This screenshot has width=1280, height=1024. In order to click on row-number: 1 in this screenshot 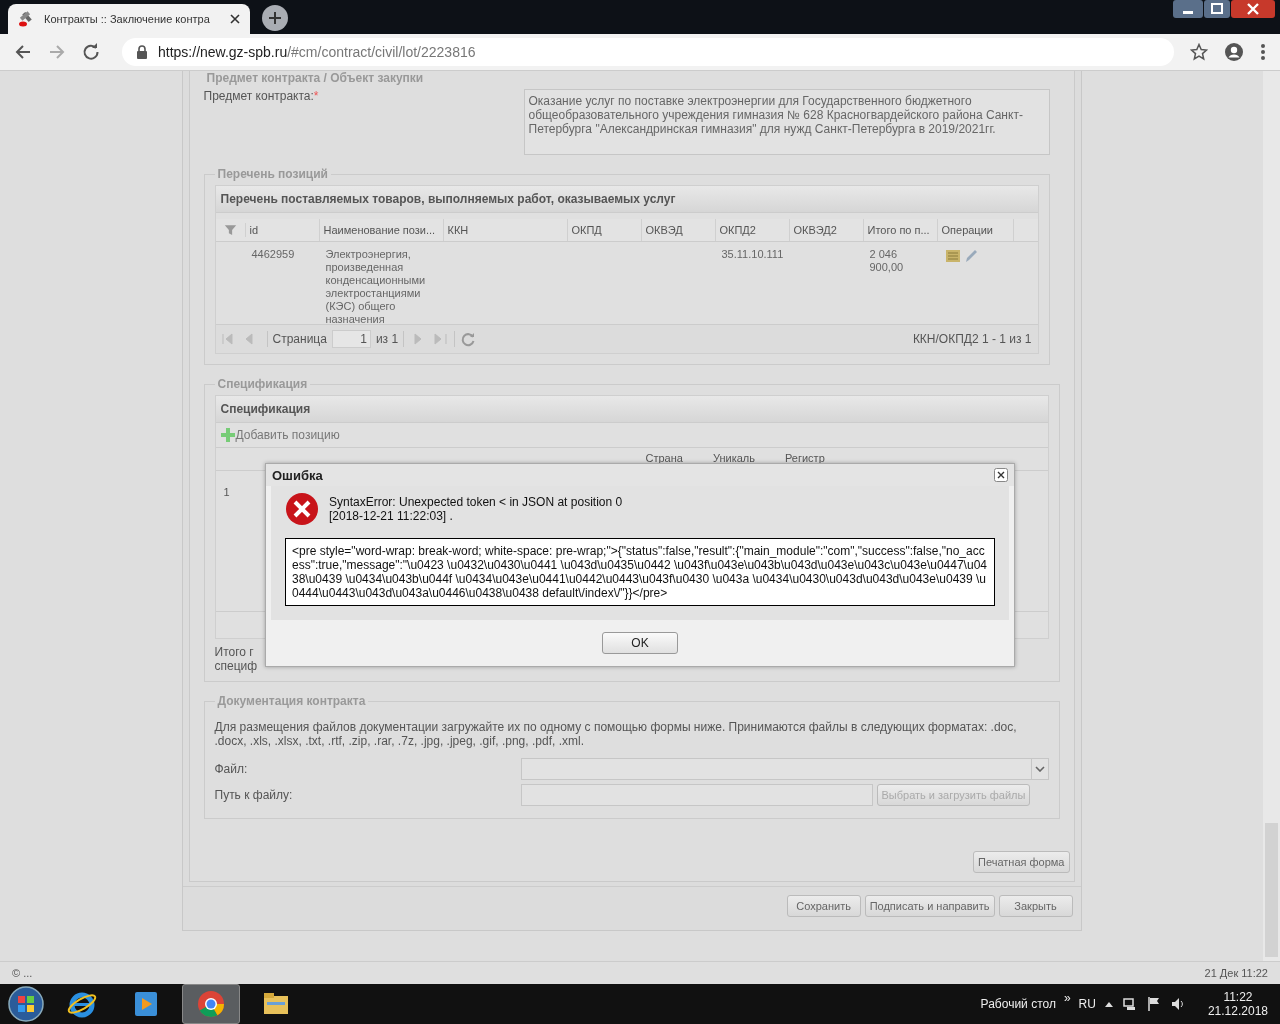, I will do `click(226, 492)`.